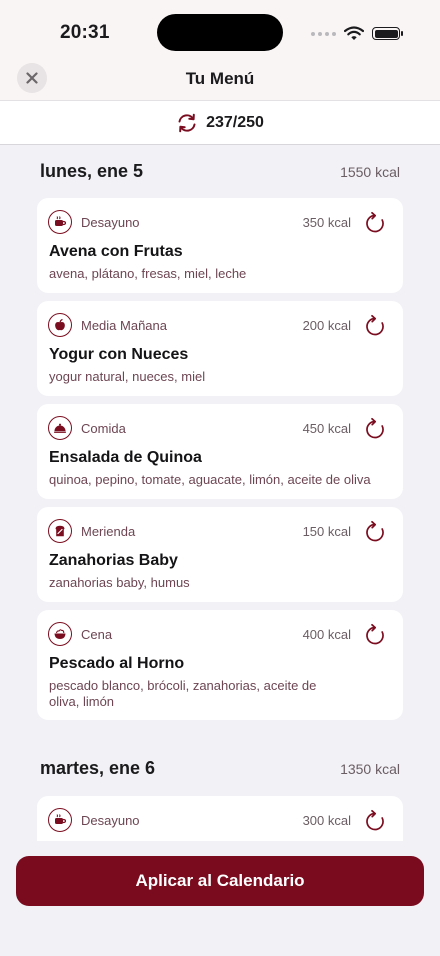 This screenshot has height=956, width=440. I want to click on apple-icon, so click(60, 325).